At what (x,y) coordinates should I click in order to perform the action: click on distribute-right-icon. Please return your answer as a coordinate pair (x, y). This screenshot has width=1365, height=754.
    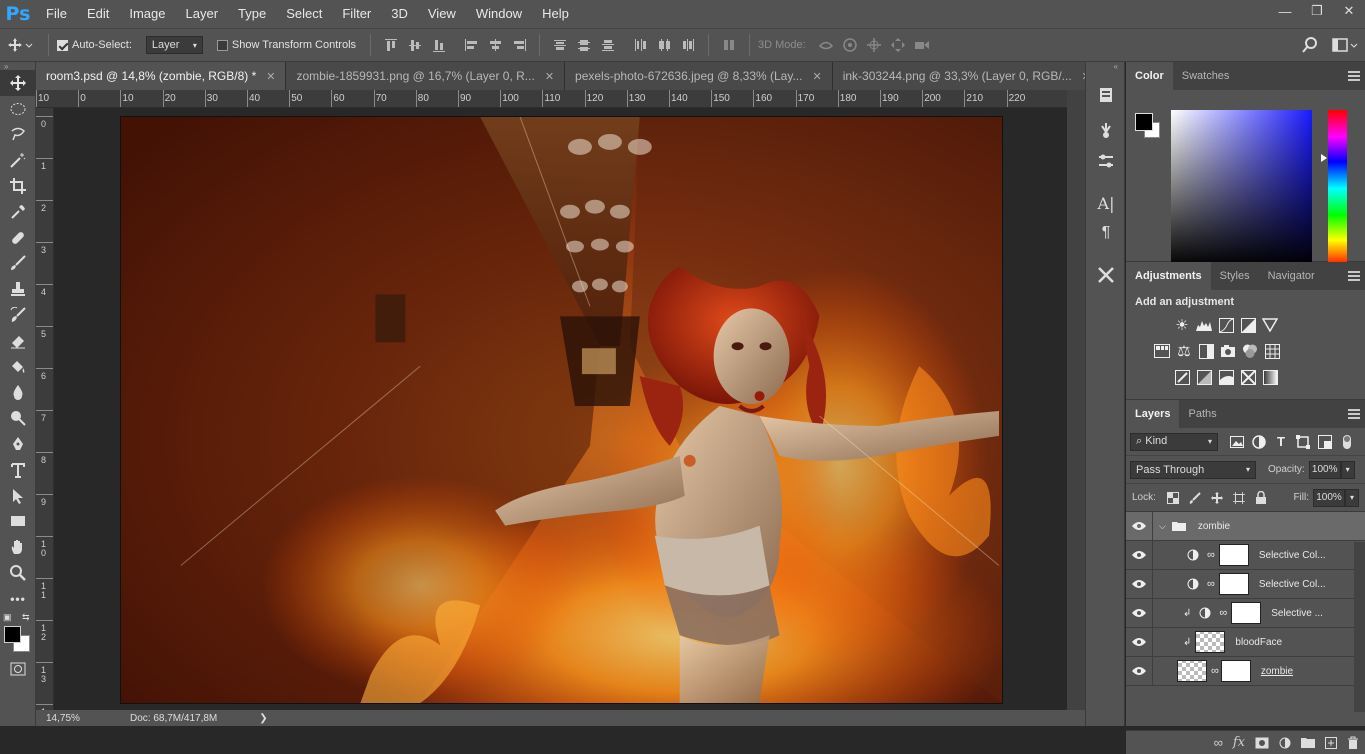
    Looking at the image, I should click on (688, 45).